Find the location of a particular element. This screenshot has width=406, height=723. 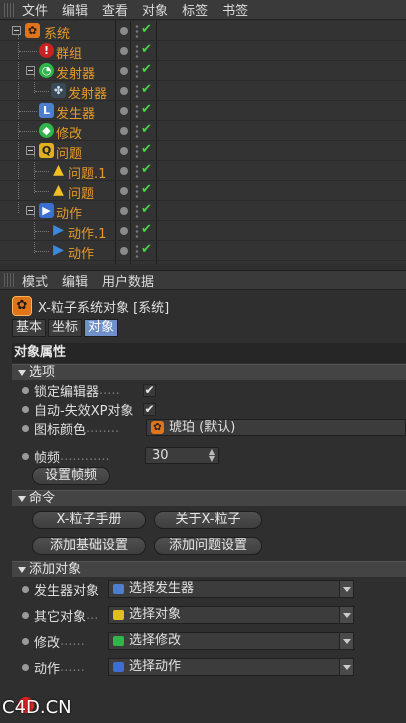

frame-rate-input: 30 ▲ ▼ is located at coordinates (182, 455).